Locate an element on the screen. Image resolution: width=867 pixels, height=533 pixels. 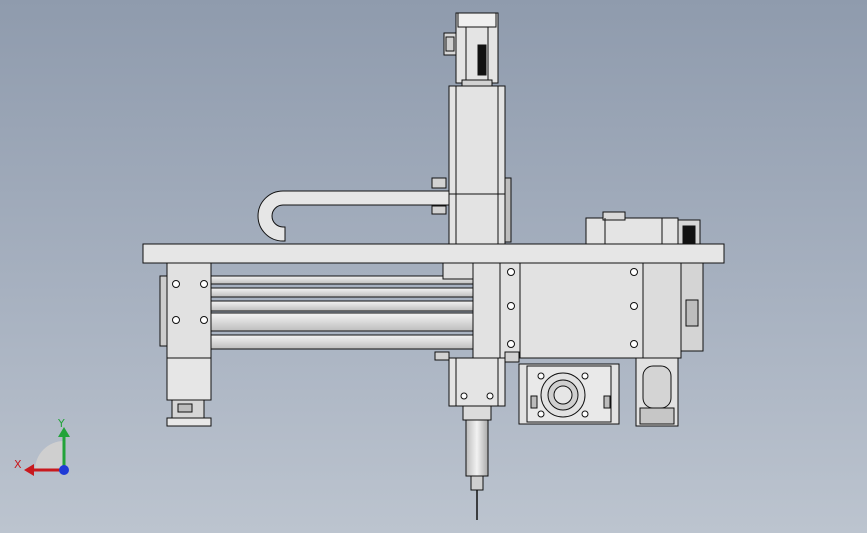
z-axis-column is located at coordinates (480, 166).